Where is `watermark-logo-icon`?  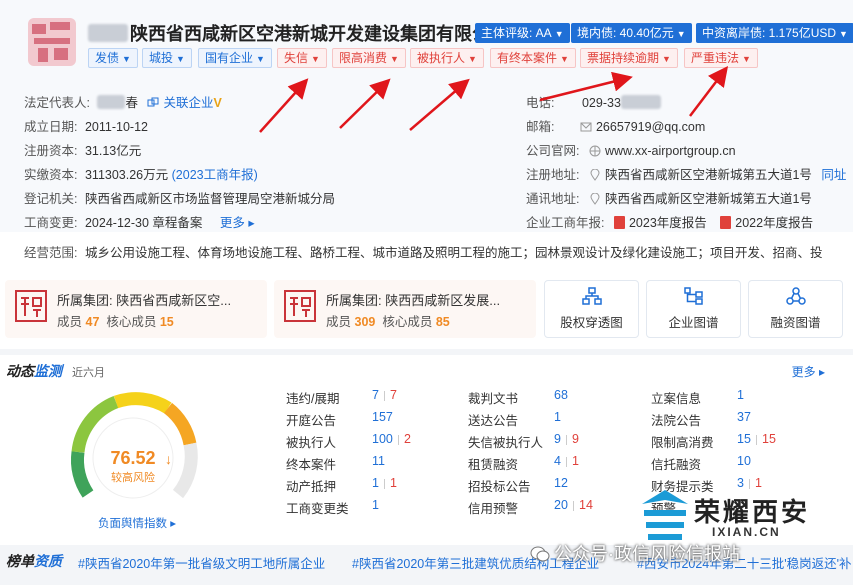
watermark-logo-icon is located at coordinates (665, 515).